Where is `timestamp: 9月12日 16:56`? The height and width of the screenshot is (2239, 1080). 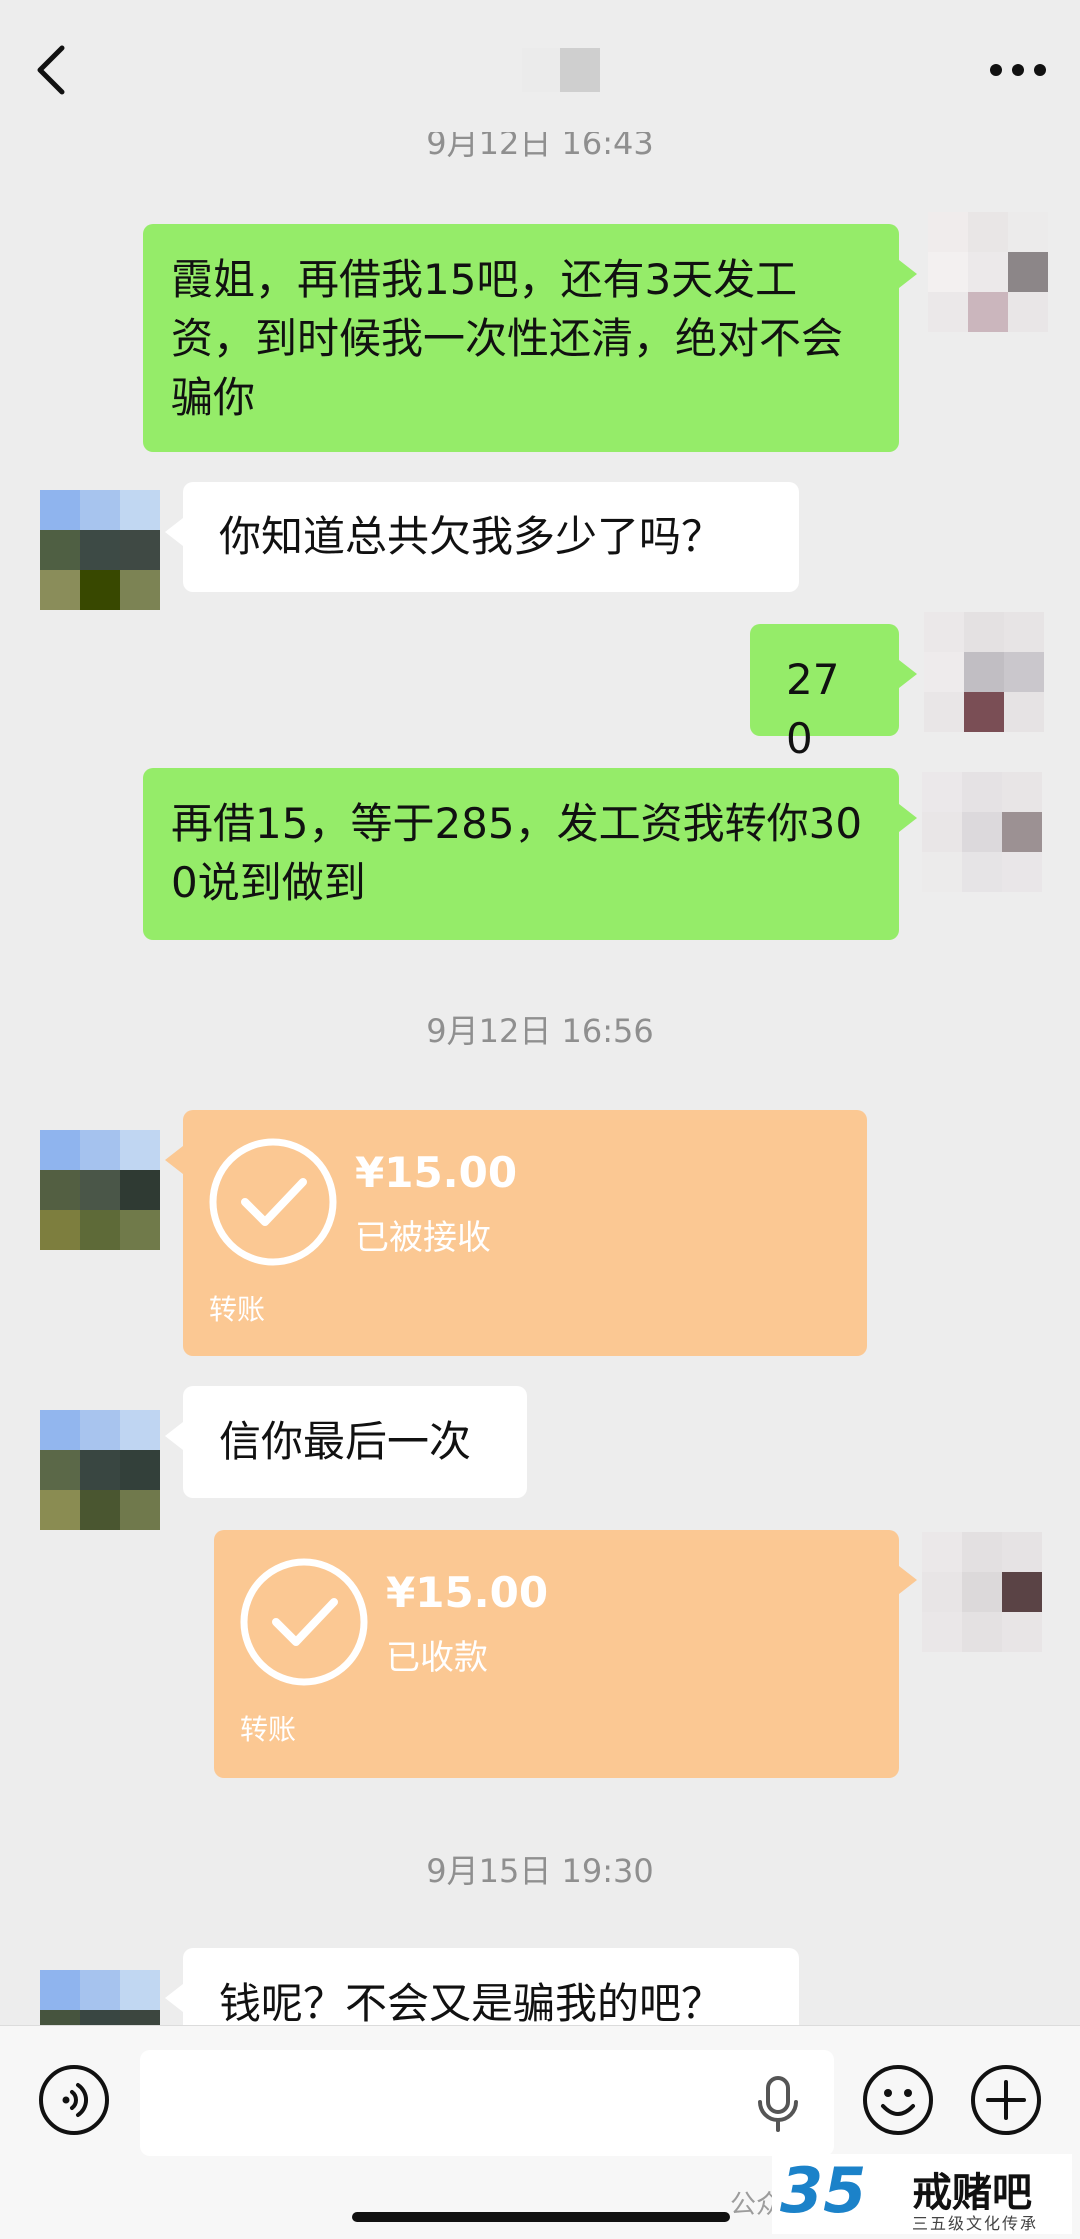
timestamp: 9月12日 16:56 is located at coordinates (540, 1031).